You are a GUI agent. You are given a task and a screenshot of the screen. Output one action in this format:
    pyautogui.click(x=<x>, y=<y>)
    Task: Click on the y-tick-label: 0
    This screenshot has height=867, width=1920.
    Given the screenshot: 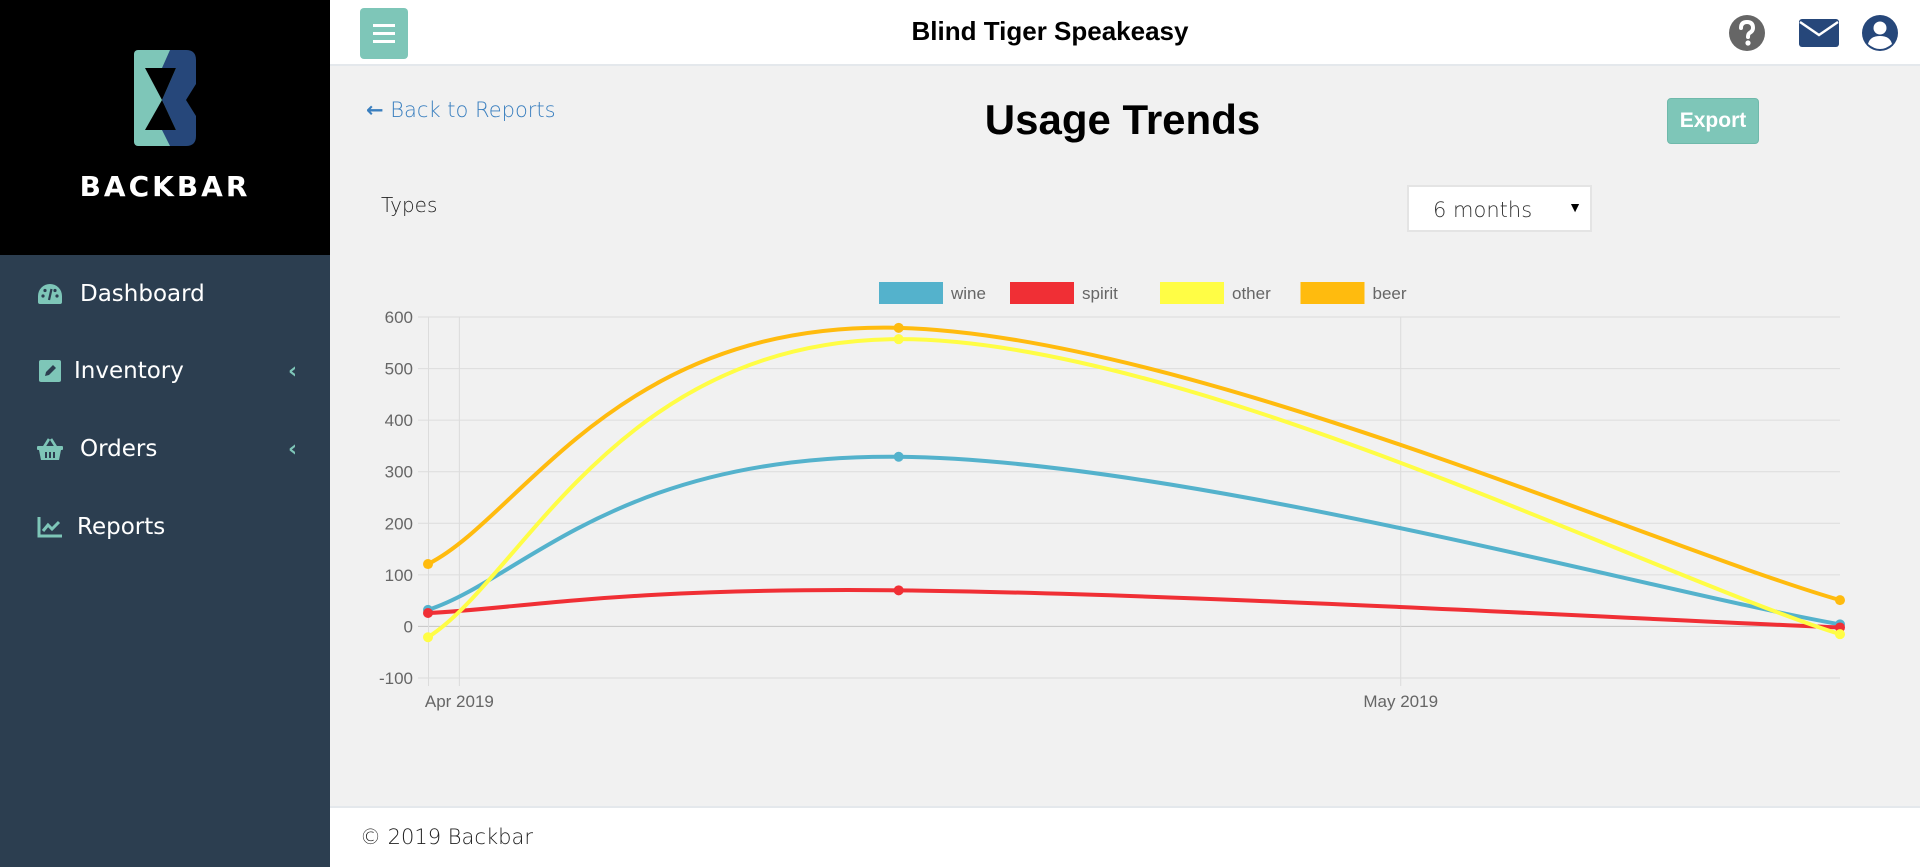 What is the action you would take?
    pyautogui.click(x=408, y=626)
    